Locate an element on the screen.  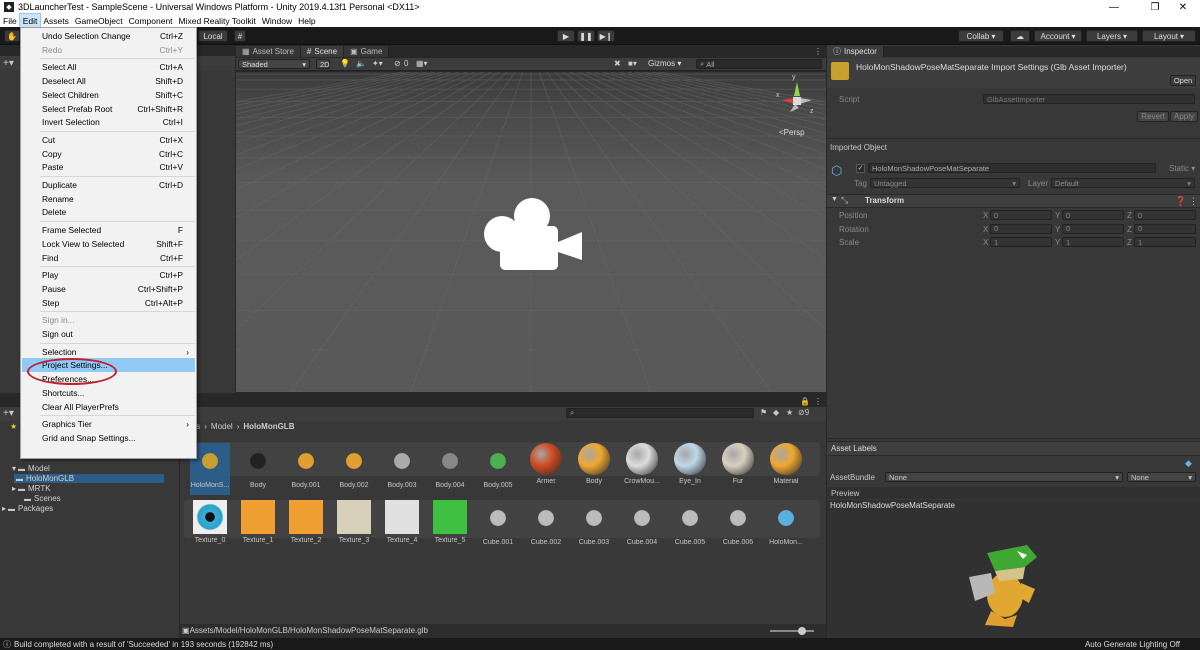
slider-thumb is located at coordinates (802, 631).